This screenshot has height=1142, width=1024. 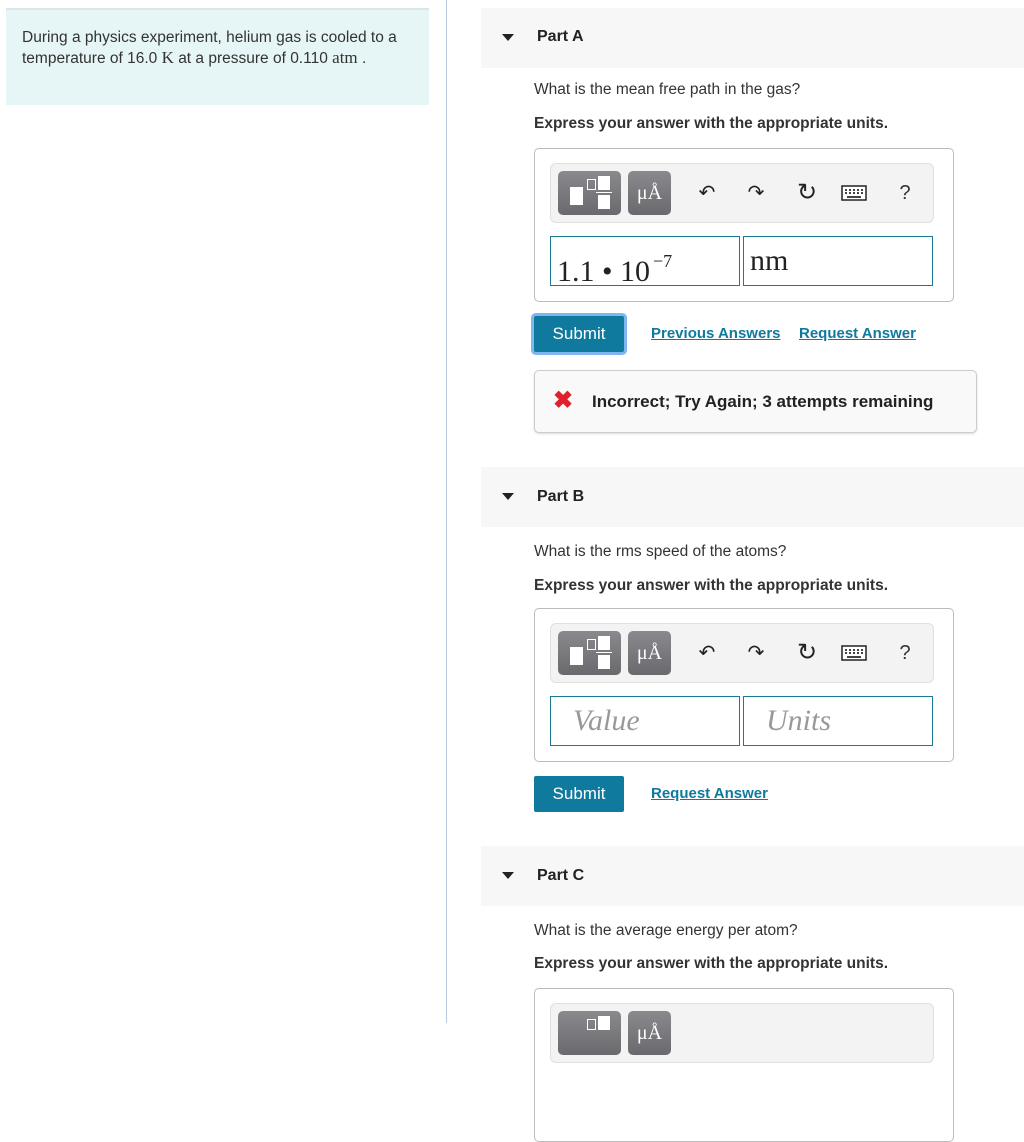 I want to click on part-b-title: Part B, so click(x=561, y=496).